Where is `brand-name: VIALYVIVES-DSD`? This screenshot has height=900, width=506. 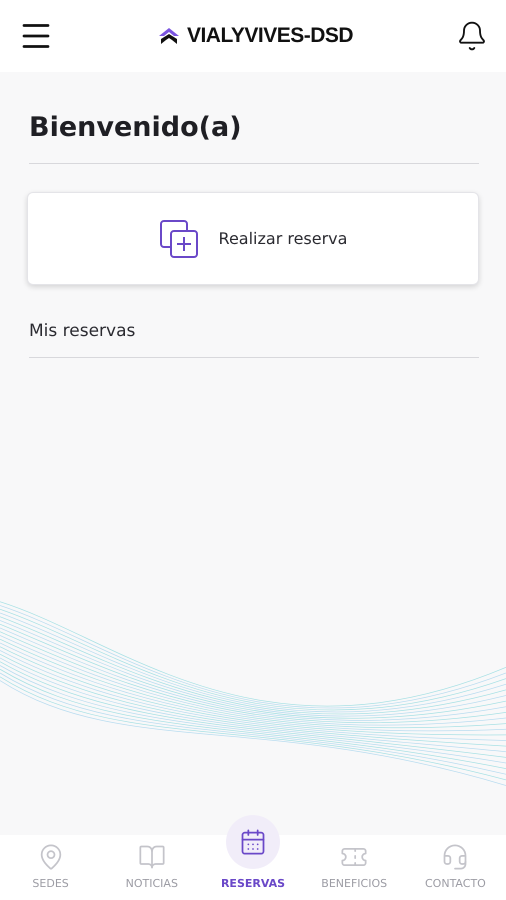 brand-name: VIALYVIVES-DSD is located at coordinates (270, 36).